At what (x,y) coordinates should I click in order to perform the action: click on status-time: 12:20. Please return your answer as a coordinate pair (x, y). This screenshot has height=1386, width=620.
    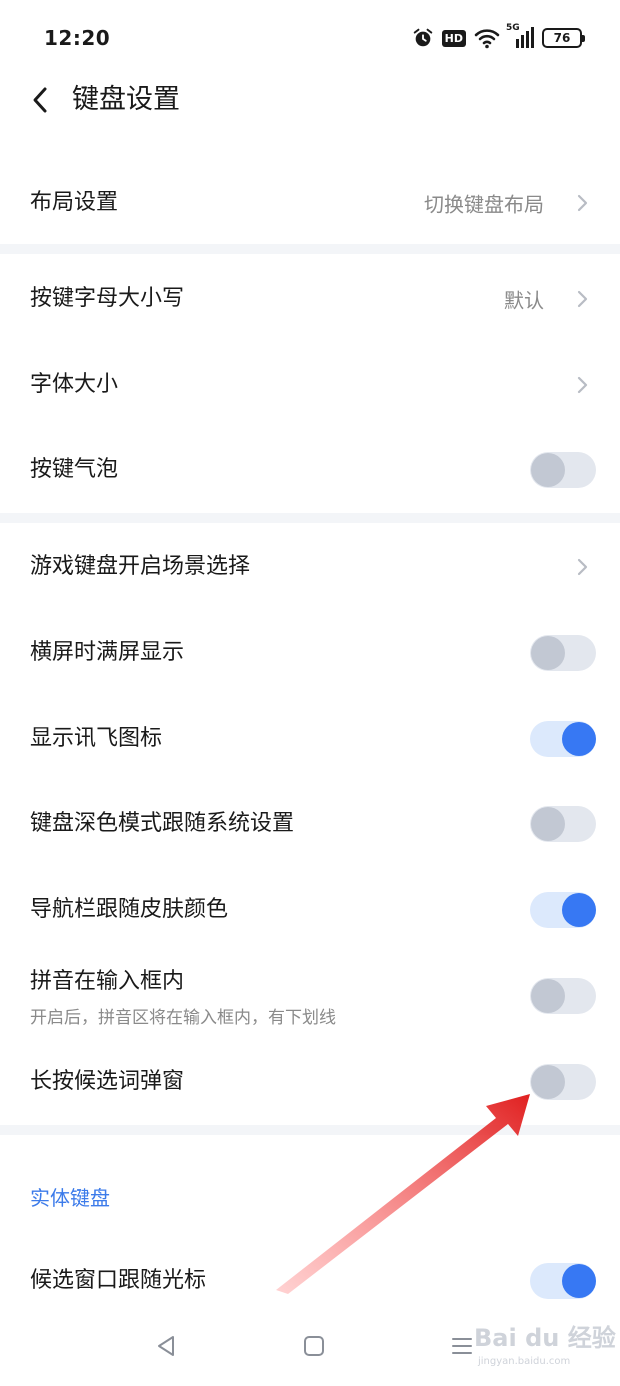
    Looking at the image, I should click on (77, 38).